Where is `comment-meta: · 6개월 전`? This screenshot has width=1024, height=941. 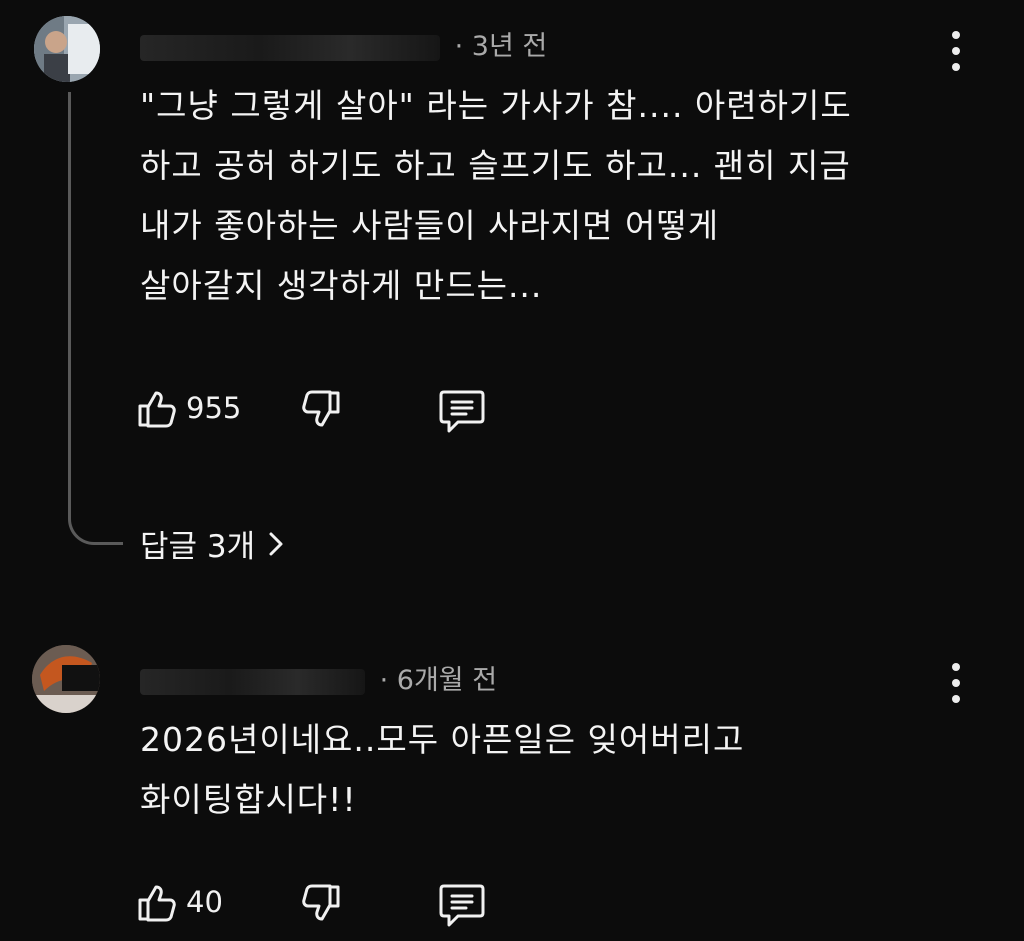
comment-meta: · 6개월 전 is located at coordinates (318, 677).